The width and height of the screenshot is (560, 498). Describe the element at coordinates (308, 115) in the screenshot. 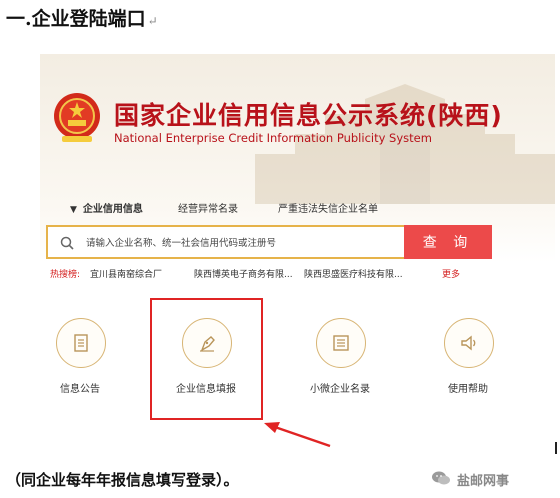

I see `site-title: 国家企业信用信息公示系统(陕西)` at that location.